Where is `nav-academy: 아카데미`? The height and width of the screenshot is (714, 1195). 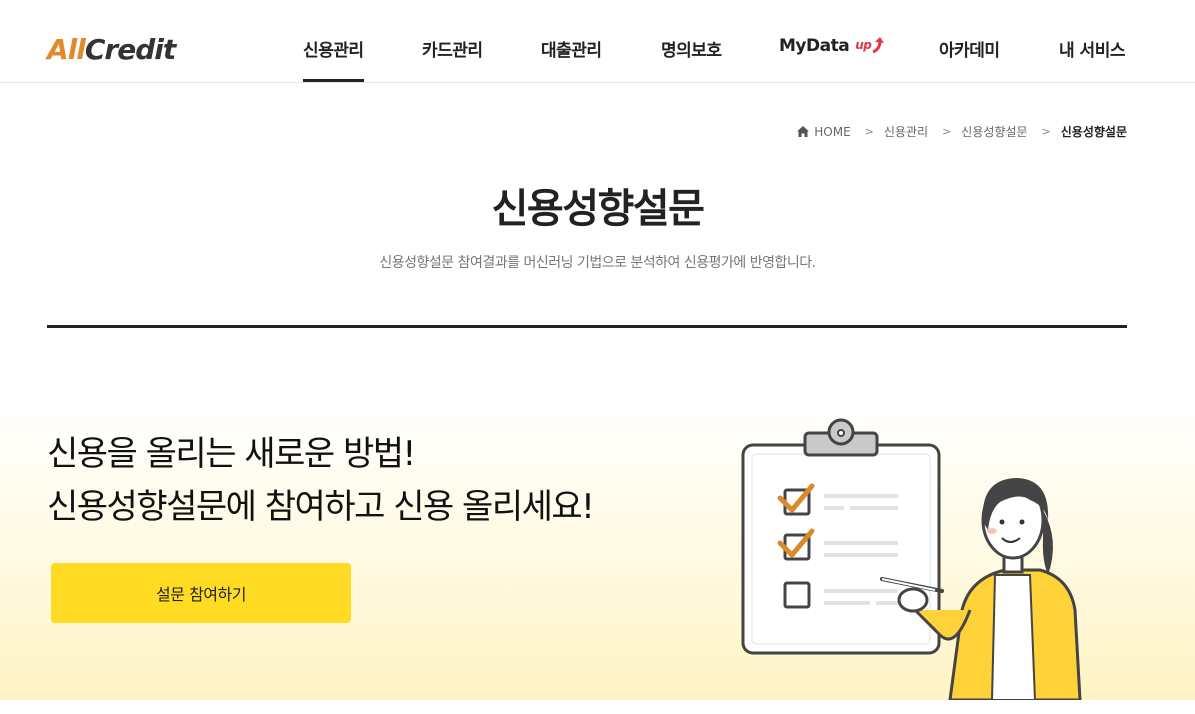 nav-academy: 아카데미 is located at coordinates (969, 48).